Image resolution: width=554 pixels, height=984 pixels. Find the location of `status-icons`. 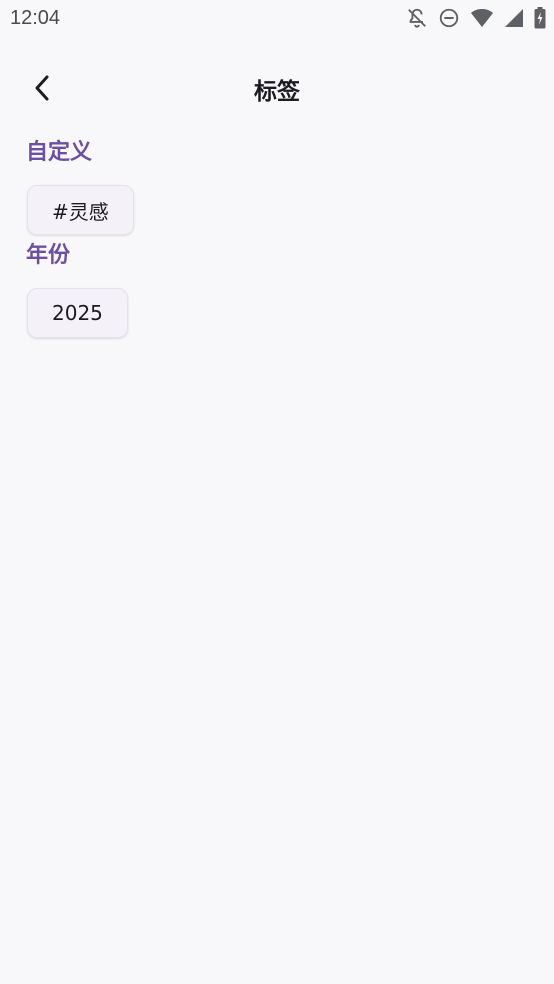

status-icons is located at coordinates (476, 18).